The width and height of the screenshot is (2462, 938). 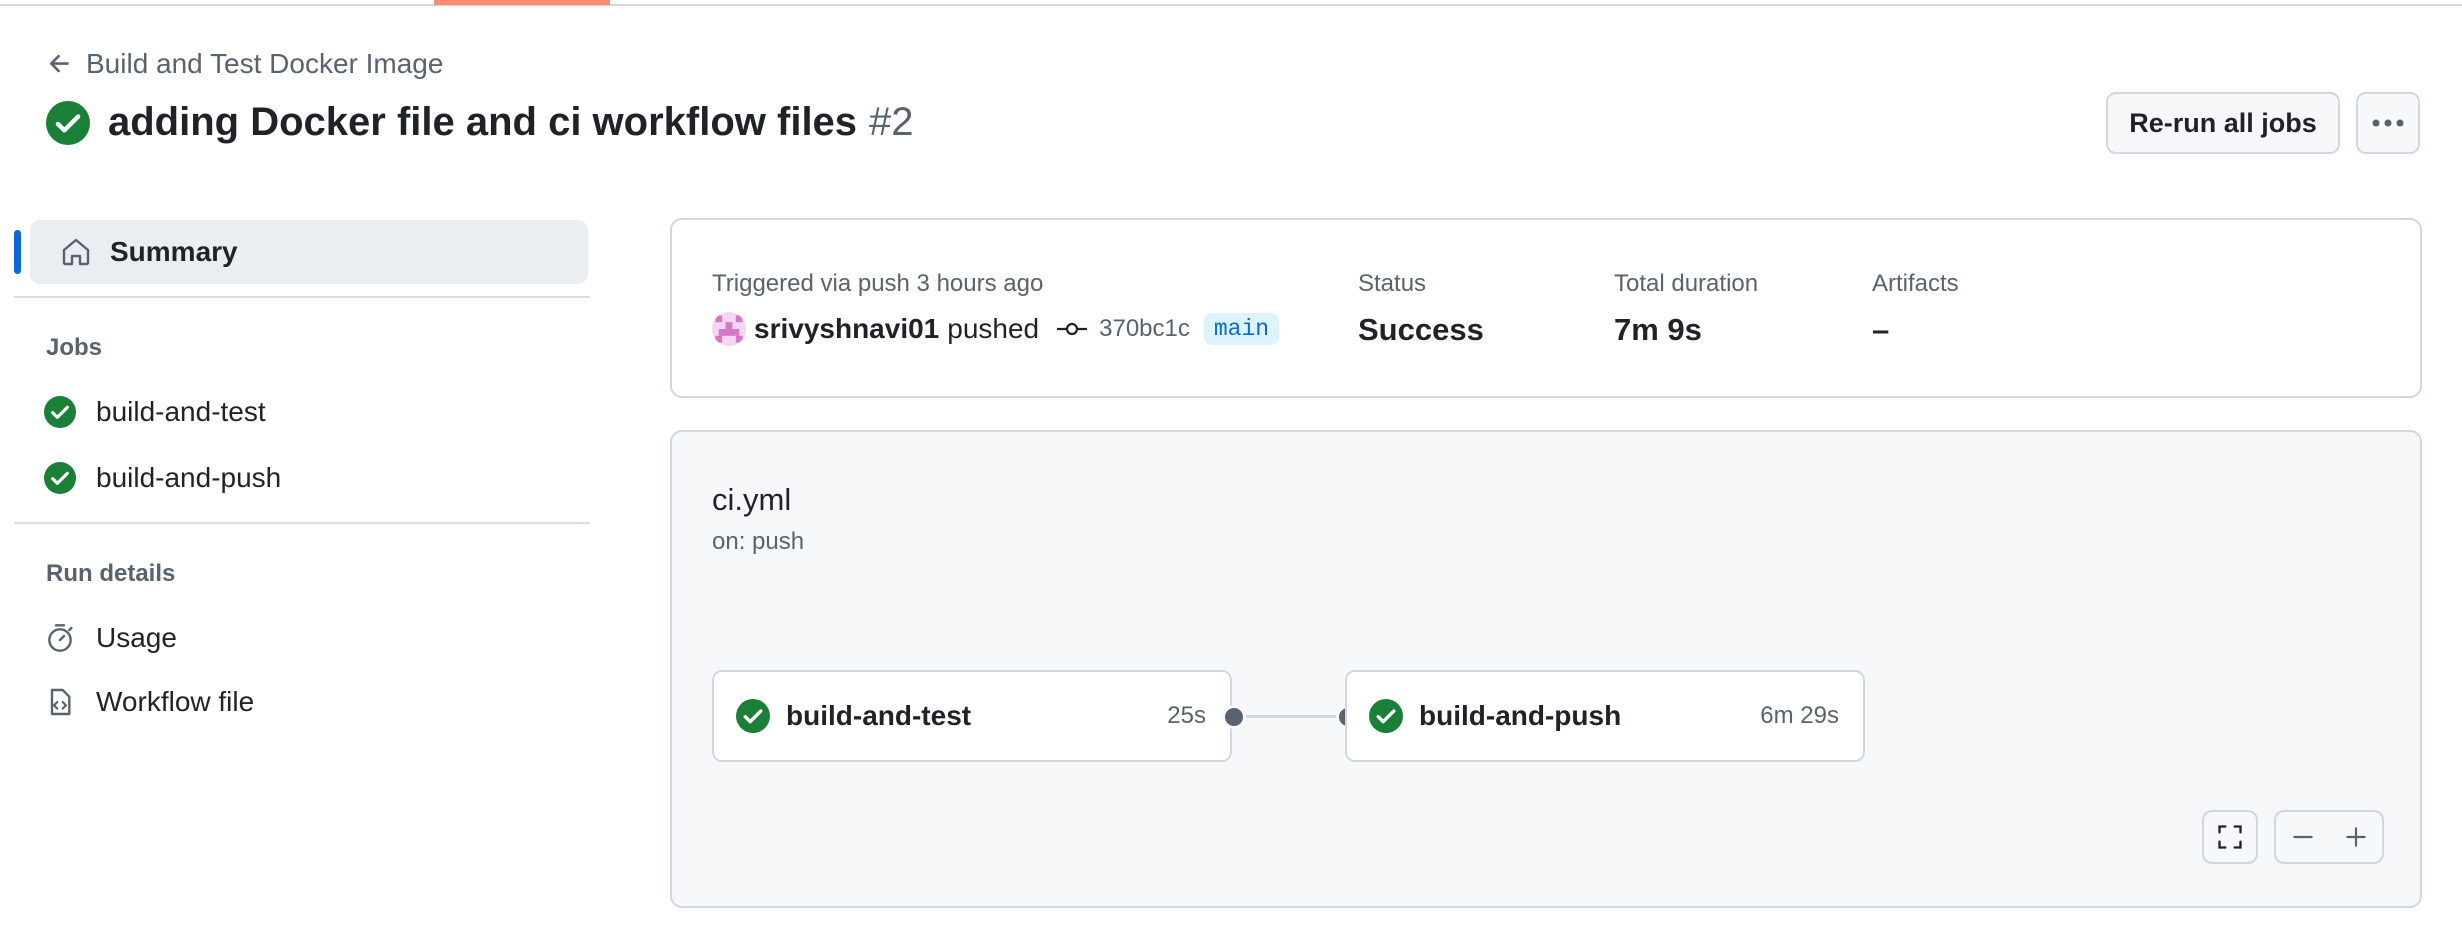 I want to click on git-commit-icon, so click(x=1072, y=329).